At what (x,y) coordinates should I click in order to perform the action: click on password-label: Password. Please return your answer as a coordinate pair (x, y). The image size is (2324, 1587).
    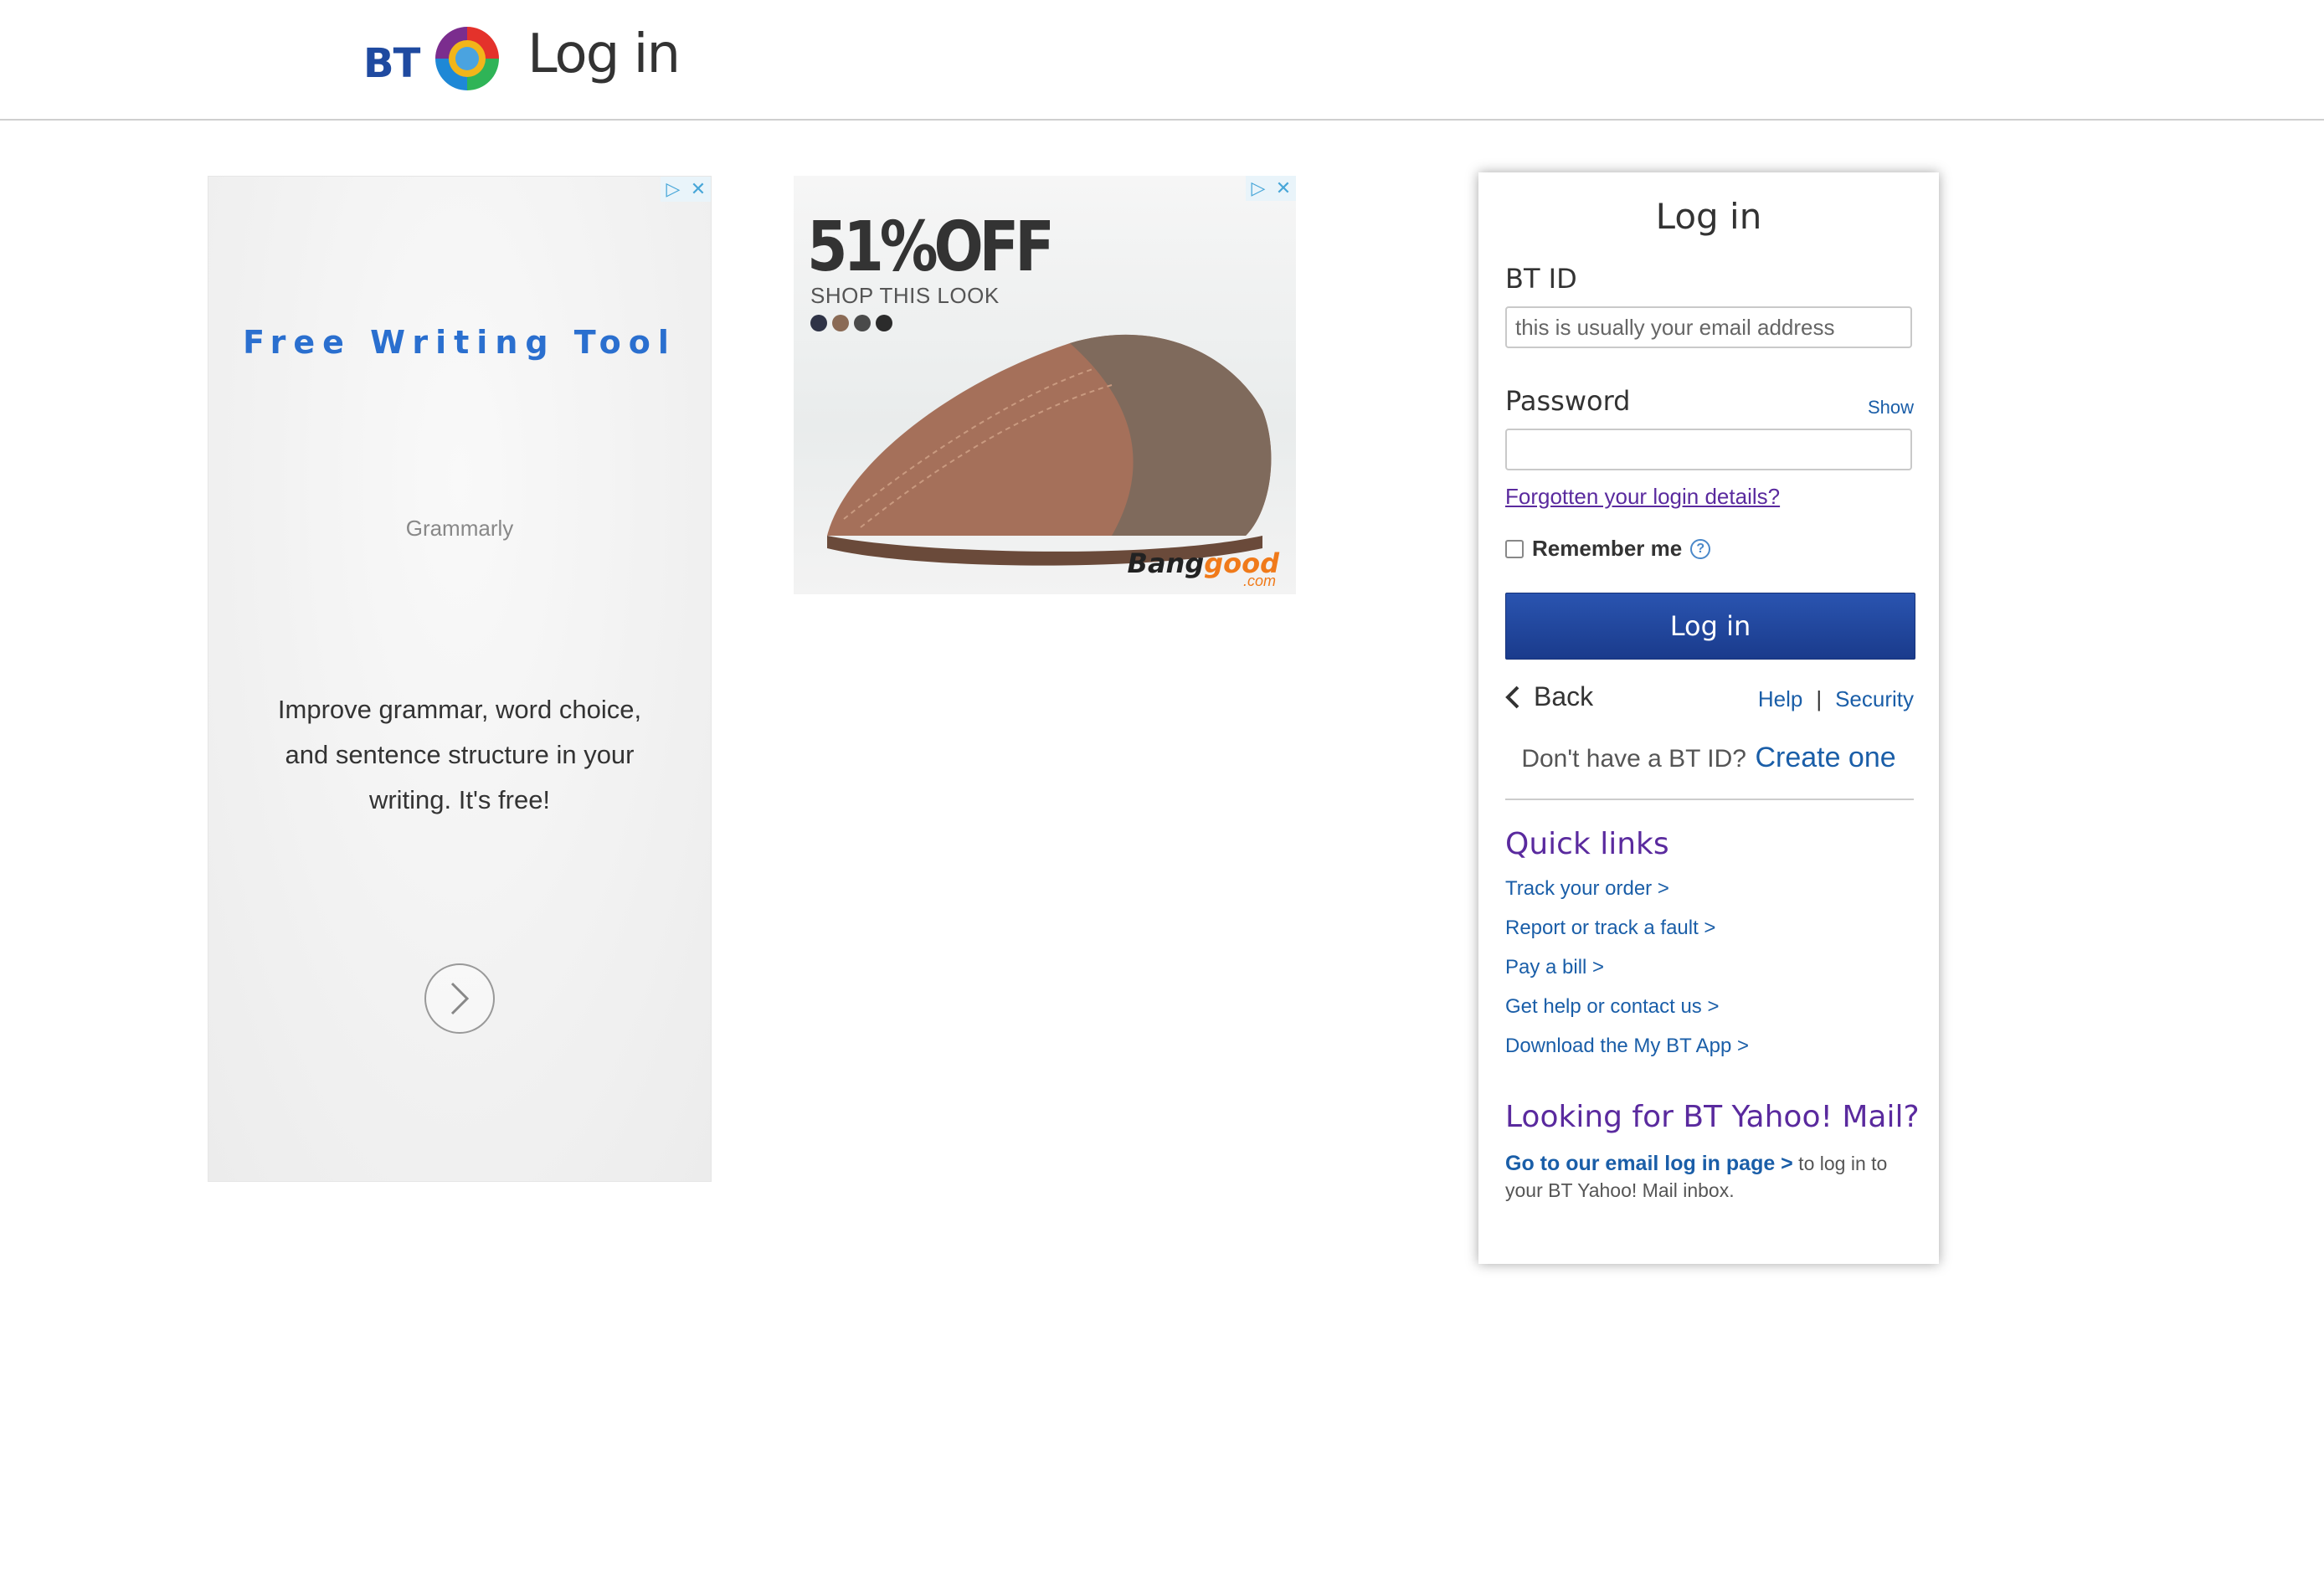
    Looking at the image, I should click on (1568, 401).